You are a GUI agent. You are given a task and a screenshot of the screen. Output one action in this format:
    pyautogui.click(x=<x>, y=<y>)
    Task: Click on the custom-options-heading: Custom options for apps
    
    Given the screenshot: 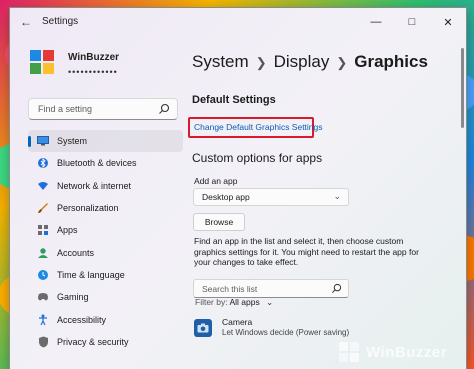 What is the action you would take?
    pyautogui.click(x=257, y=158)
    